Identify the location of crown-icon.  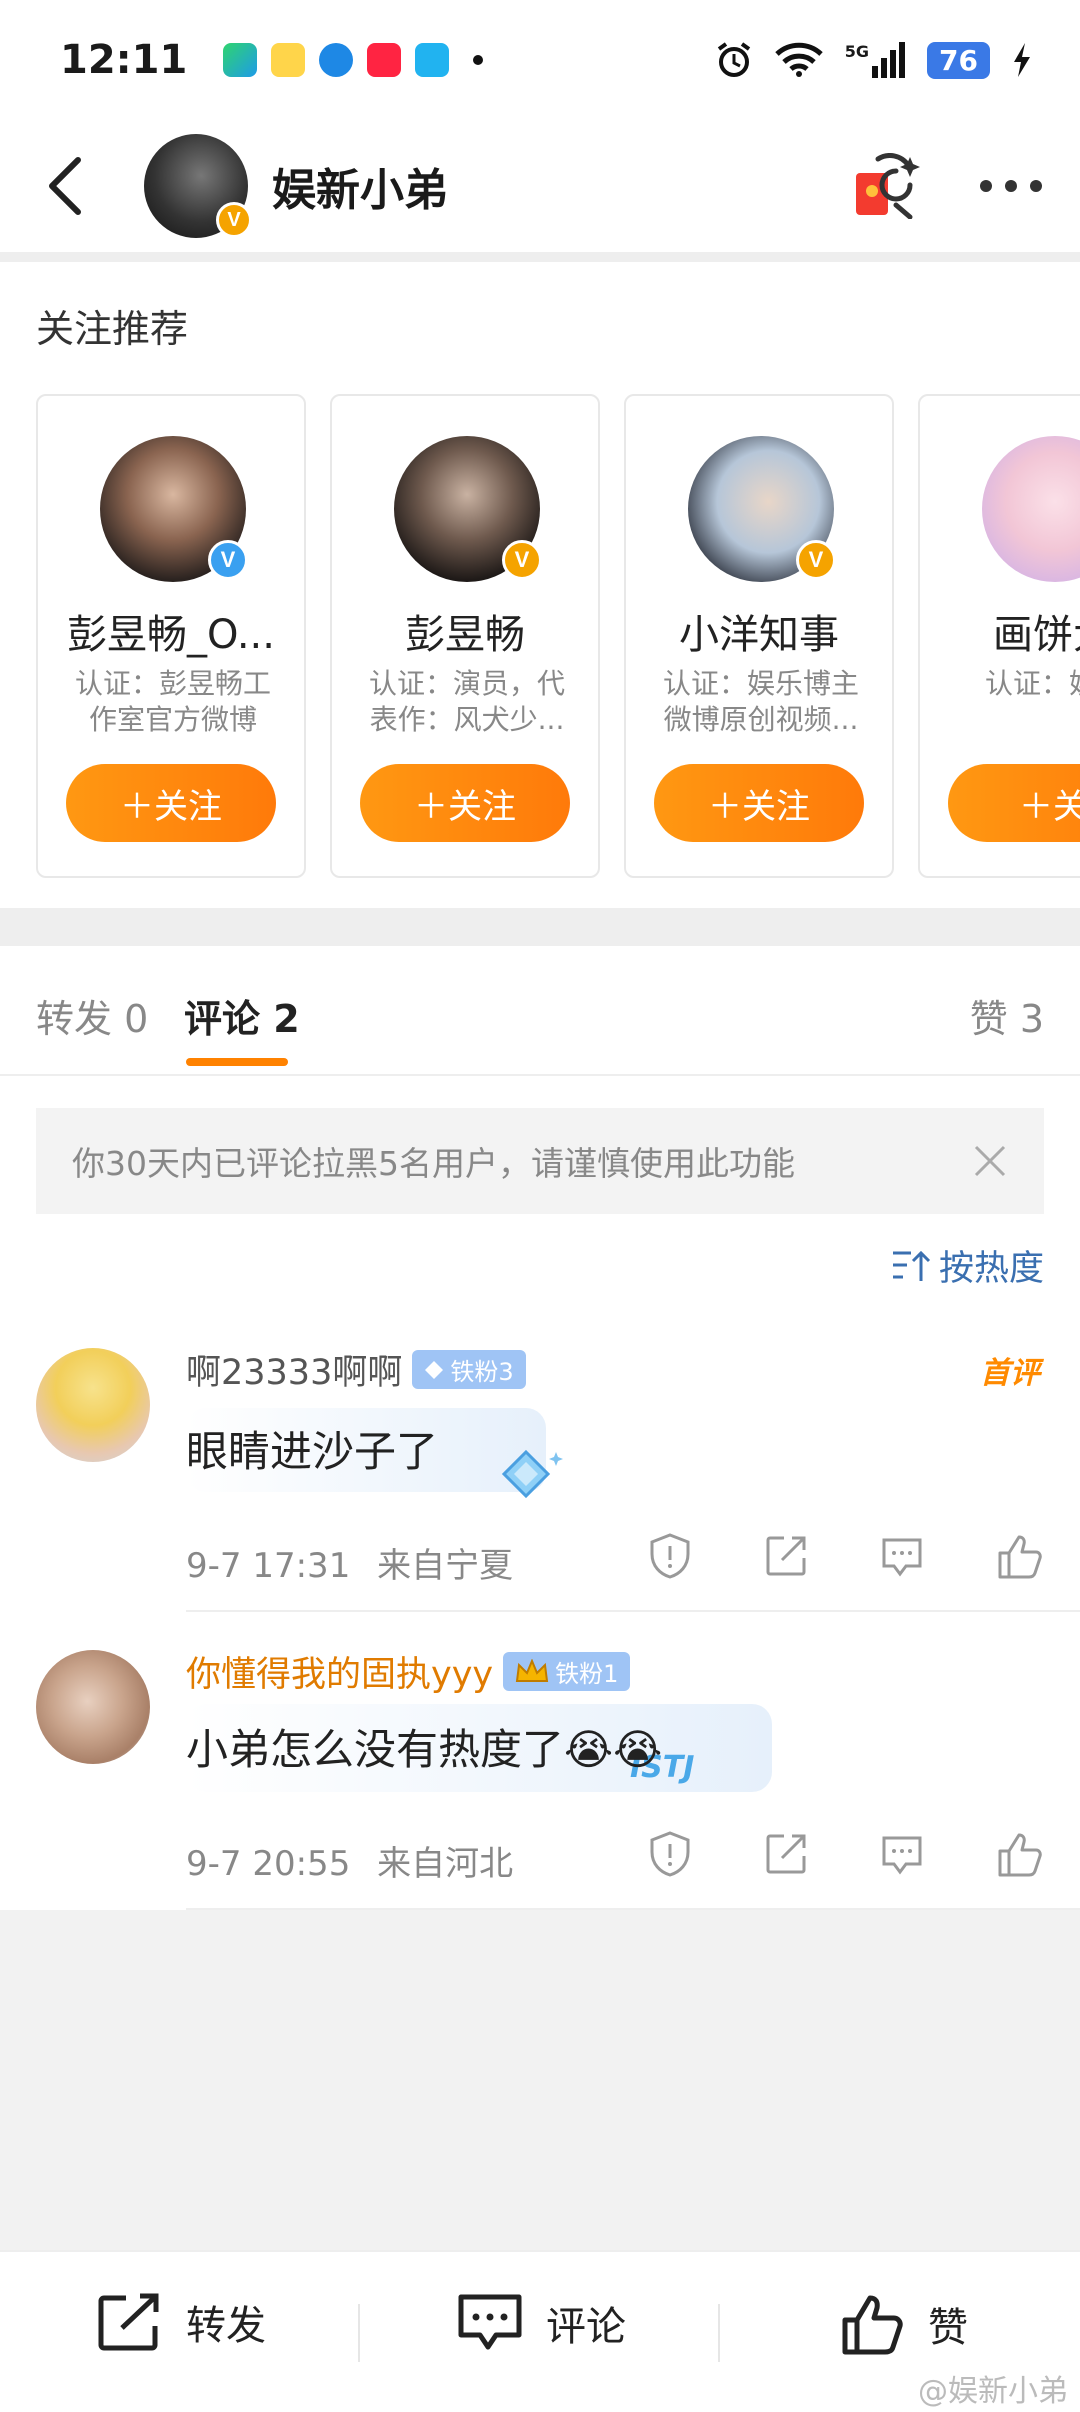
(532, 1670).